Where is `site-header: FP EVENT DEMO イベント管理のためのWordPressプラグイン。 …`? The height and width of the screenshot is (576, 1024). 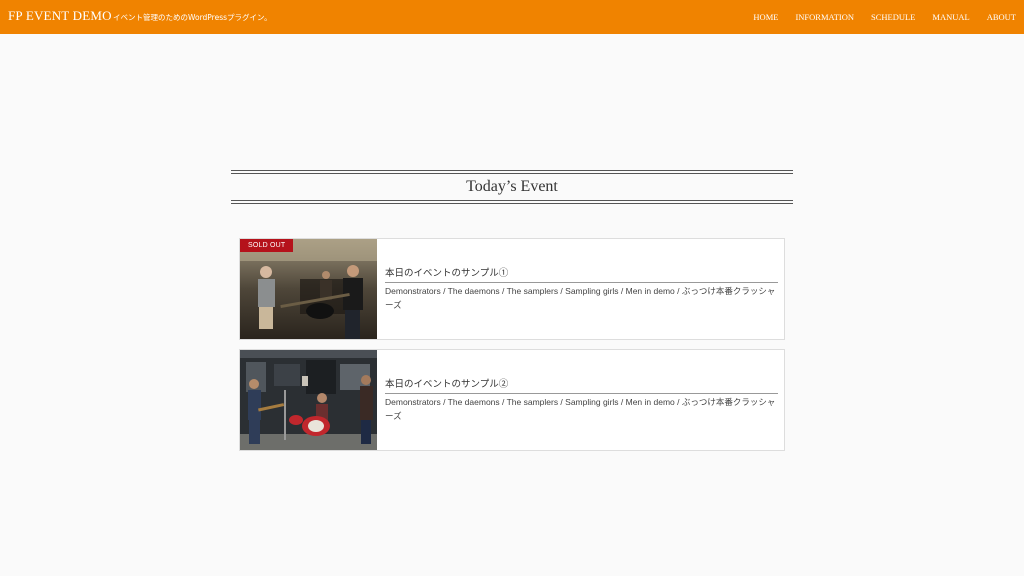 site-header: FP EVENT DEMO イベント管理のためのWordPressプラグイン。 … is located at coordinates (512, 17).